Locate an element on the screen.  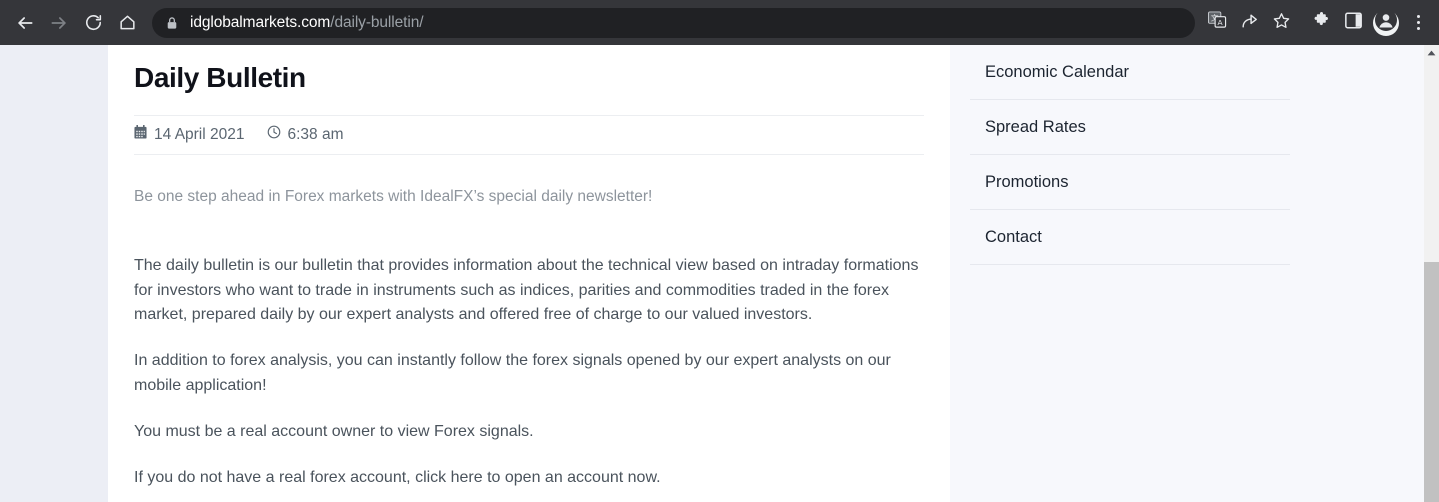
forward-button is located at coordinates (59, 23).